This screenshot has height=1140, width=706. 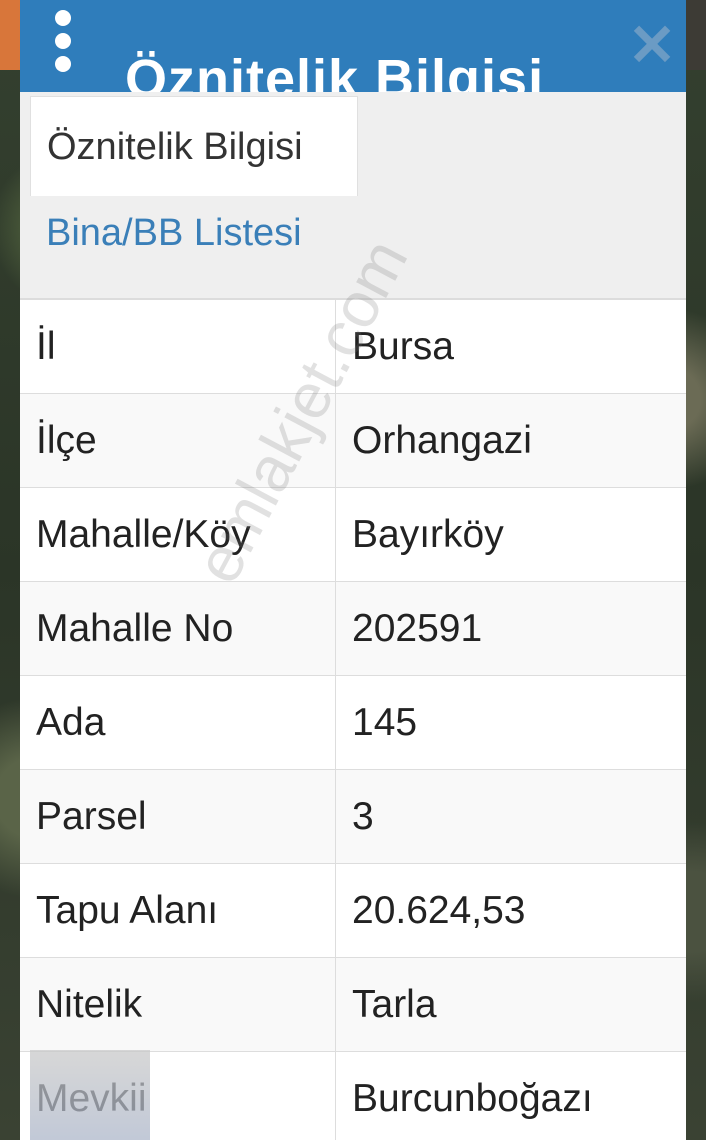 What do you see at coordinates (510, 722) in the screenshot?
I see `attribute-value: 145` at bounding box center [510, 722].